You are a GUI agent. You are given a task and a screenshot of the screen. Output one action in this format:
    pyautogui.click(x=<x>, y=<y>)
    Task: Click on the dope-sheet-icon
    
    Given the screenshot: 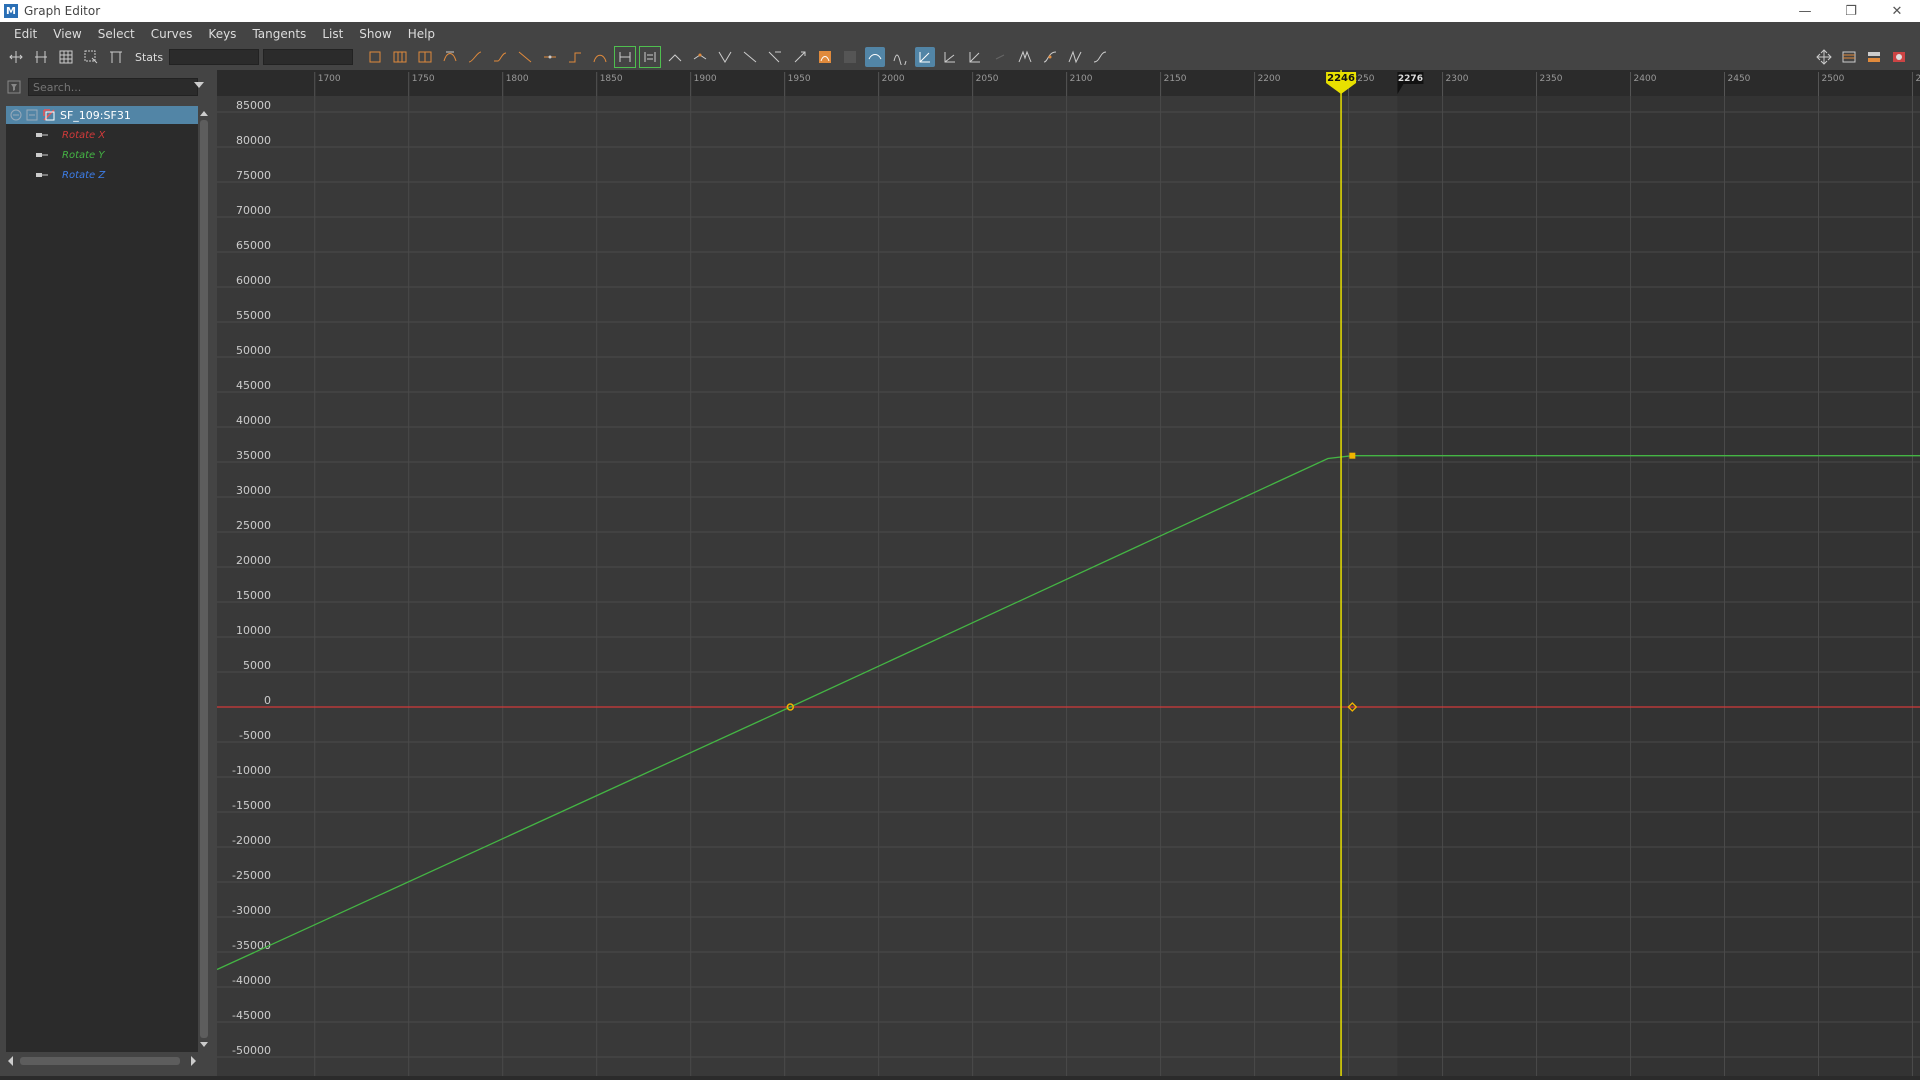 What is the action you would take?
    pyautogui.click(x=1849, y=57)
    